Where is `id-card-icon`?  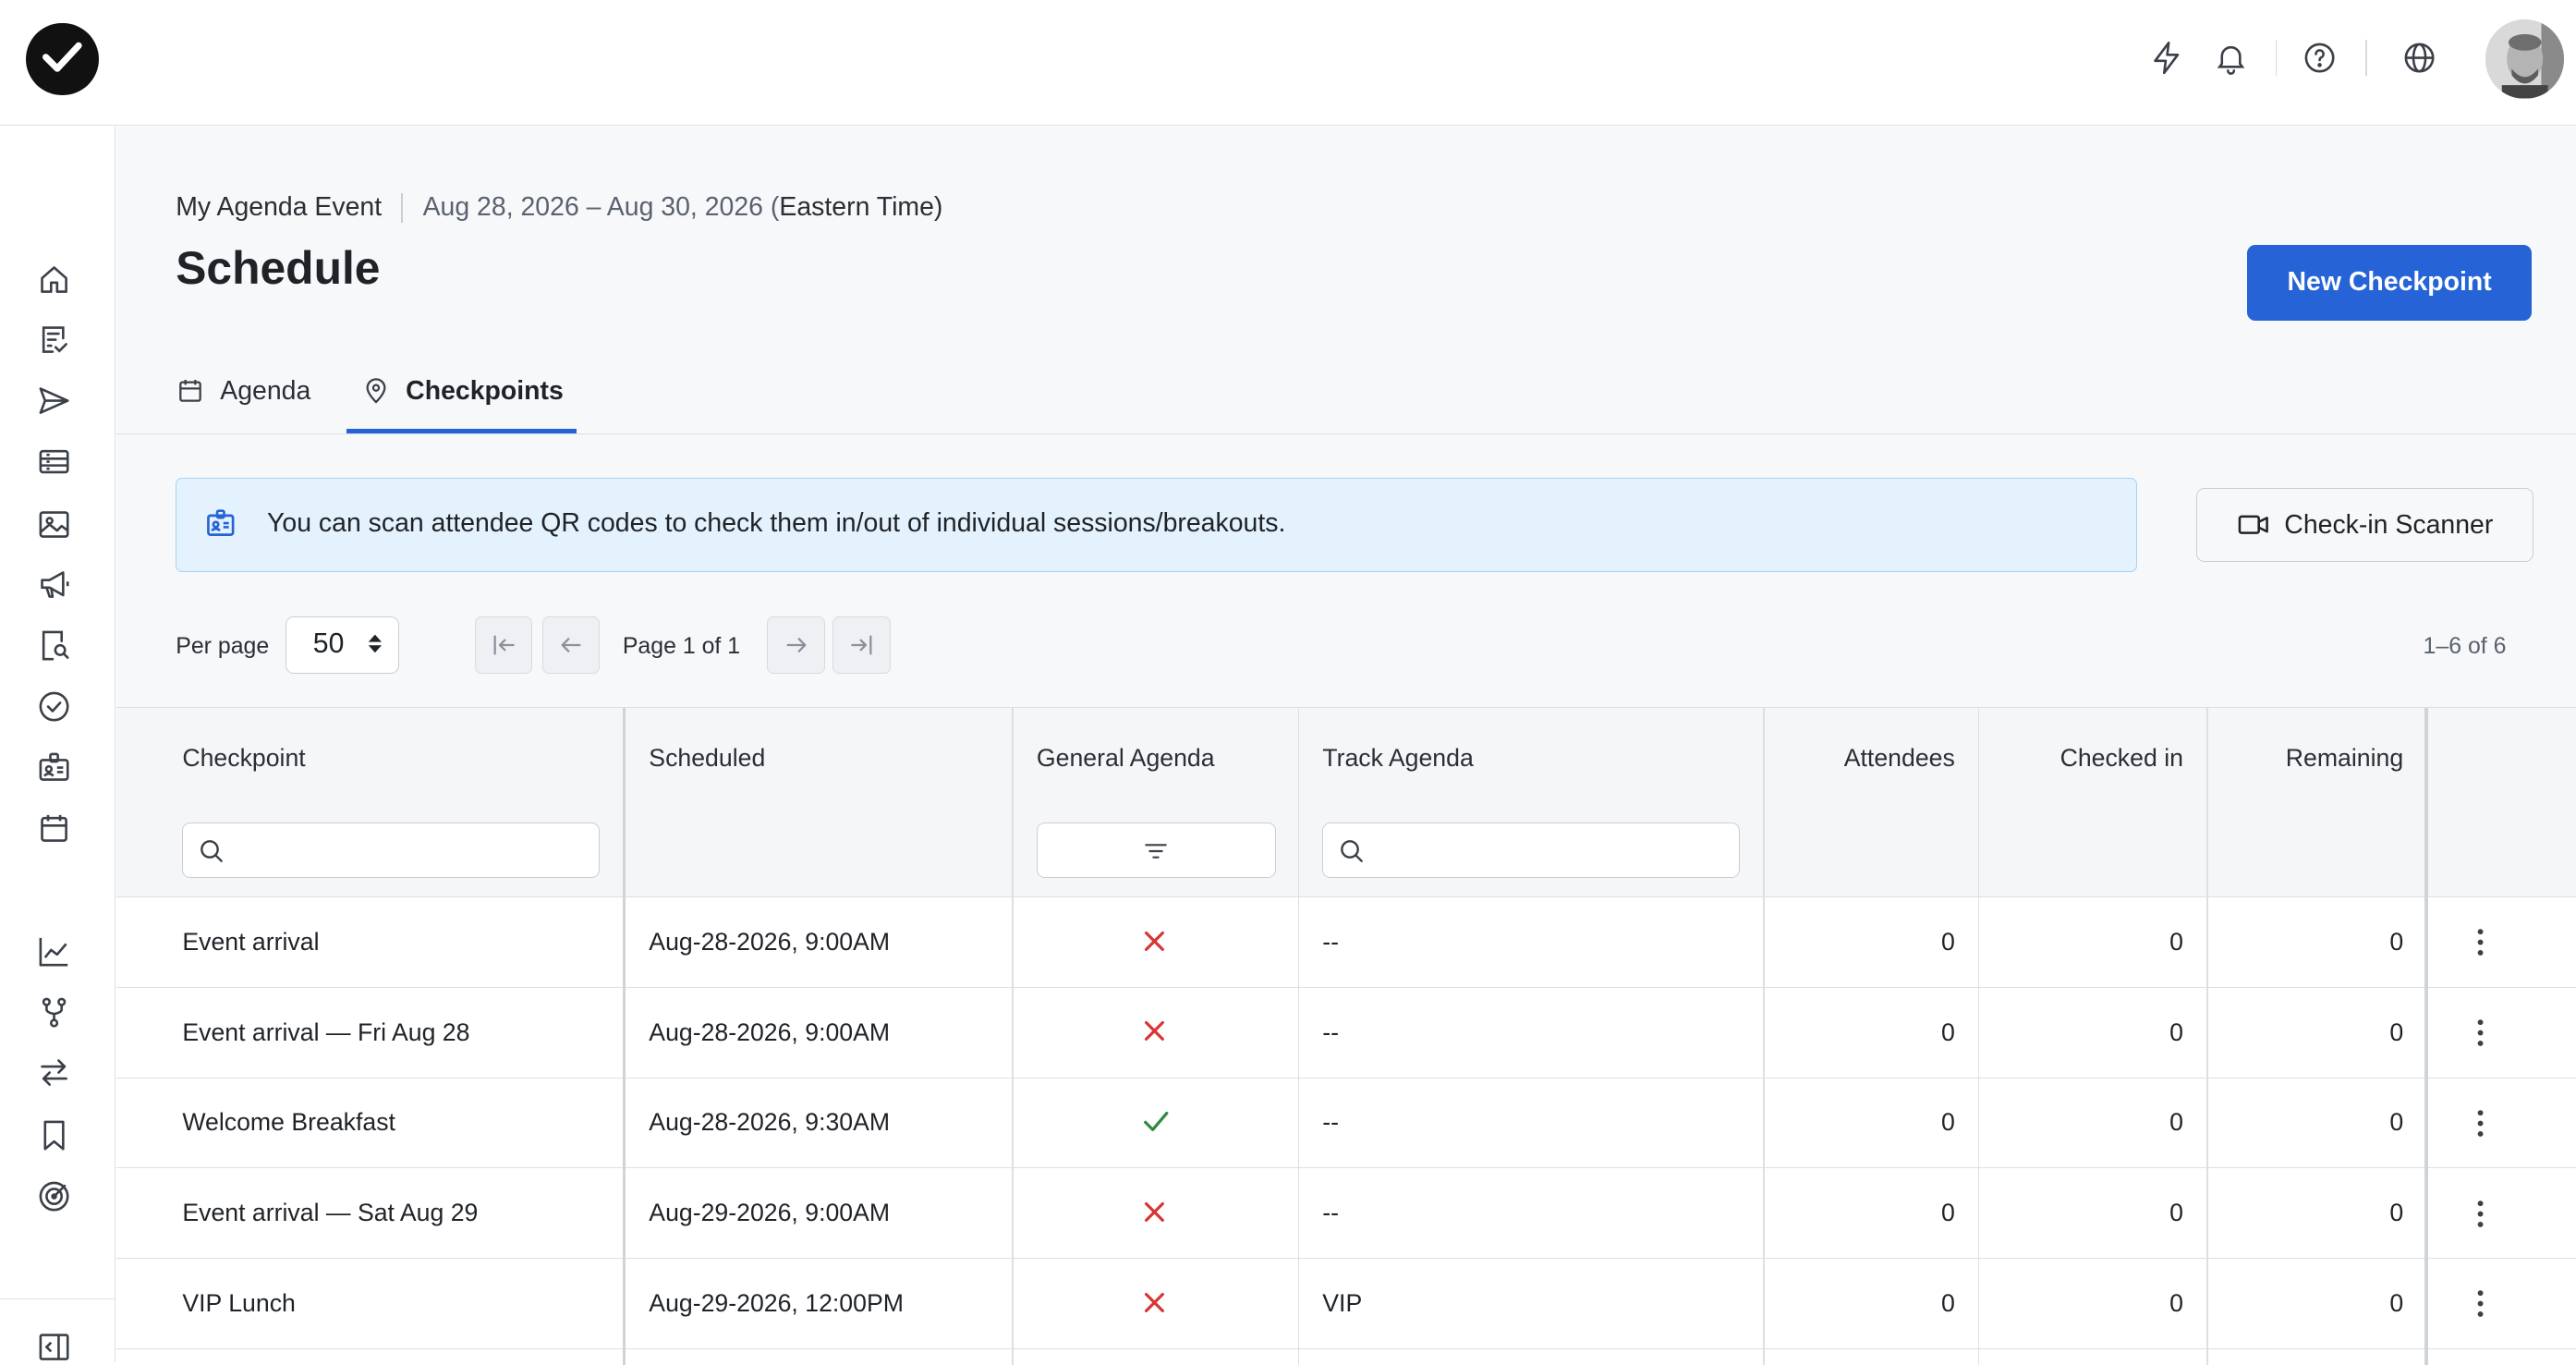
id-card-icon is located at coordinates (54, 768).